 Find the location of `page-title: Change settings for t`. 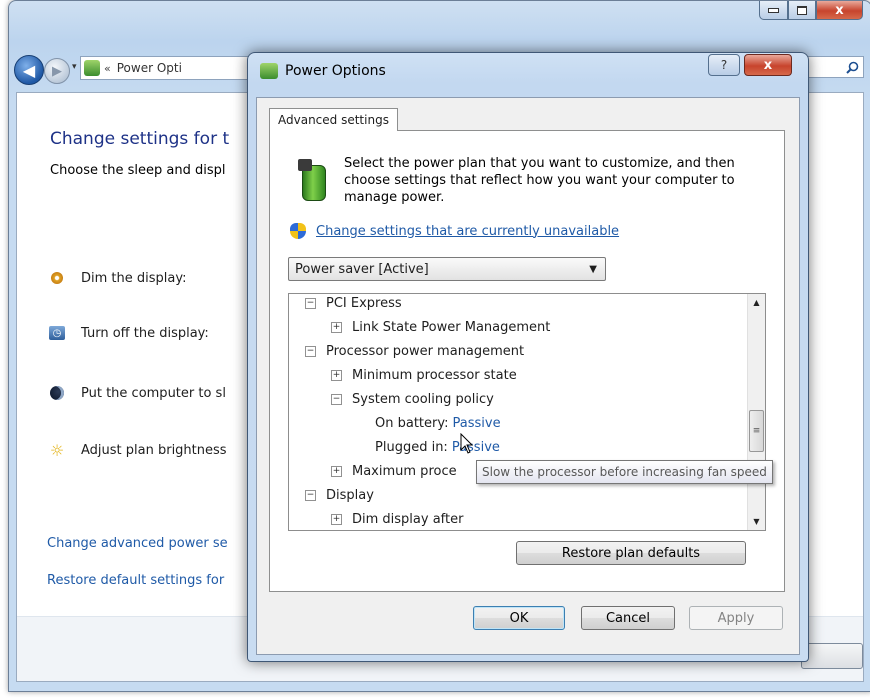

page-title: Change settings for t is located at coordinates (140, 139).